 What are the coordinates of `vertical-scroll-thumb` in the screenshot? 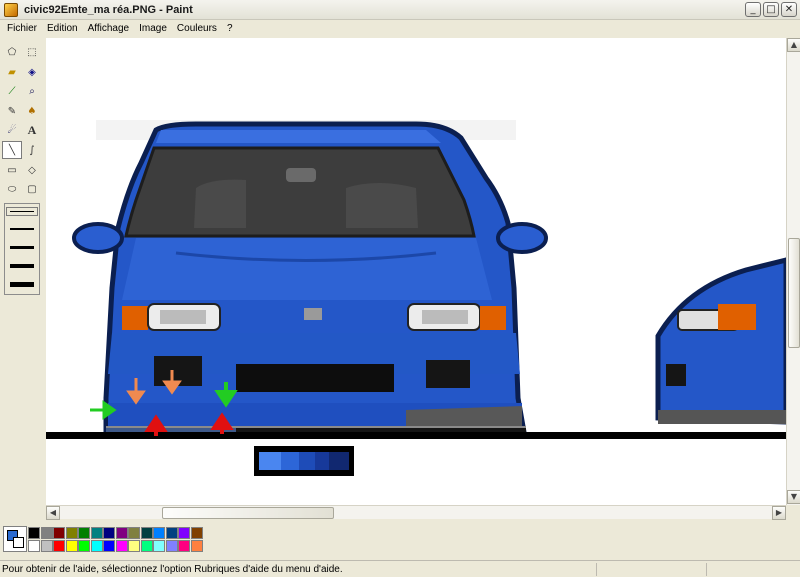 It's located at (794, 293).